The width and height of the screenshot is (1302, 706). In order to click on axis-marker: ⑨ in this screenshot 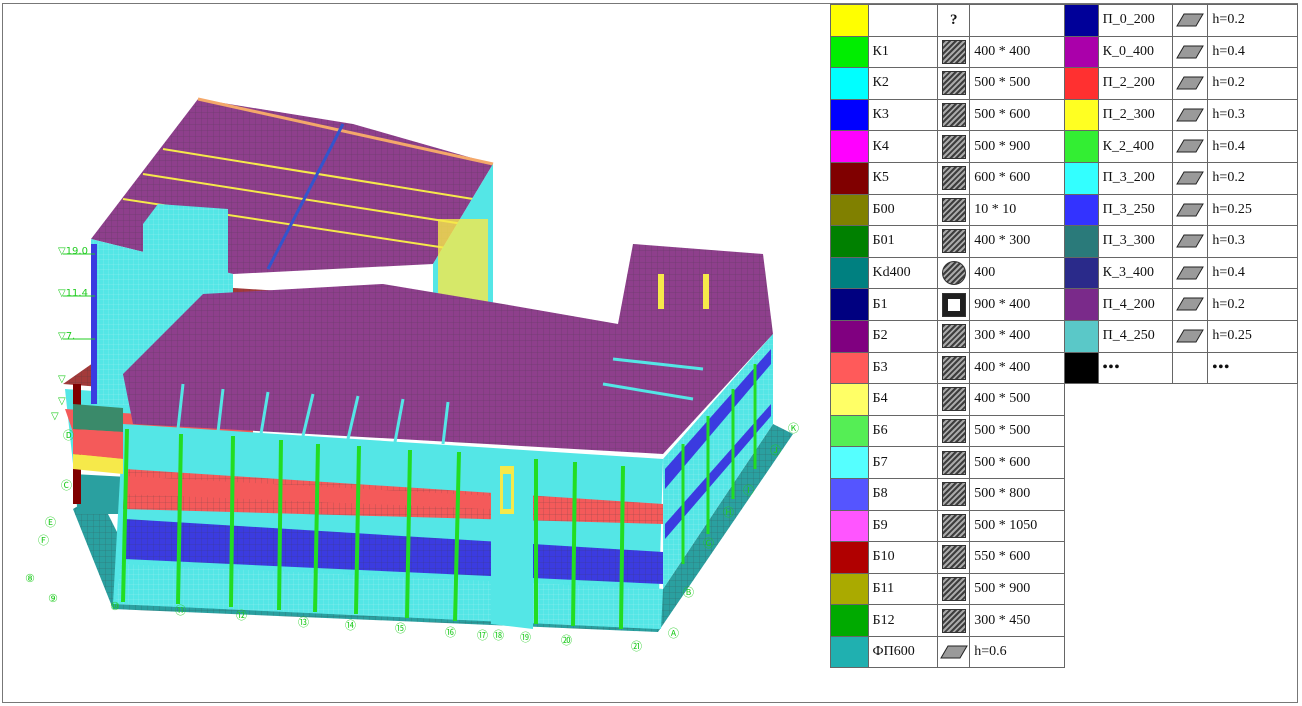, I will do `click(53, 598)`.